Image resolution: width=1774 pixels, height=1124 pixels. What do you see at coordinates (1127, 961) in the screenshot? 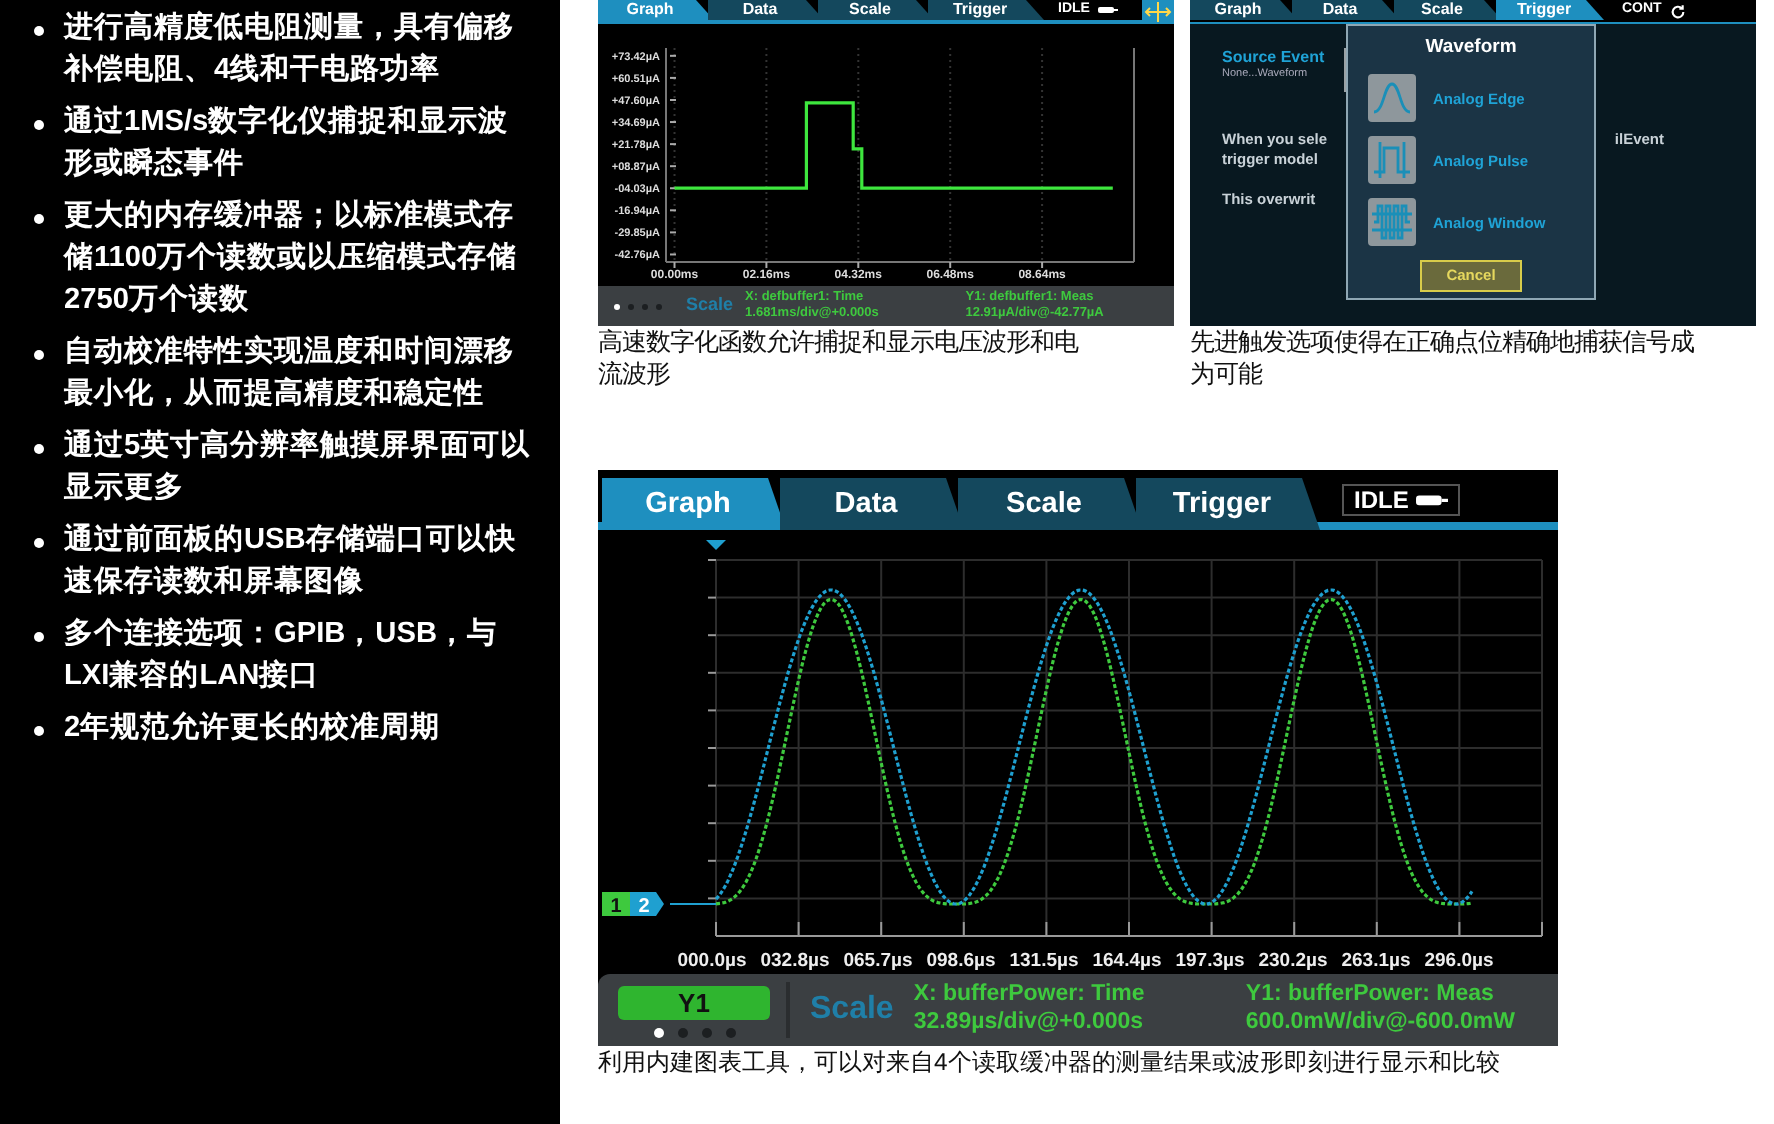
I see `axis-label: 164.4µs` at bounding box center [1127, 961].